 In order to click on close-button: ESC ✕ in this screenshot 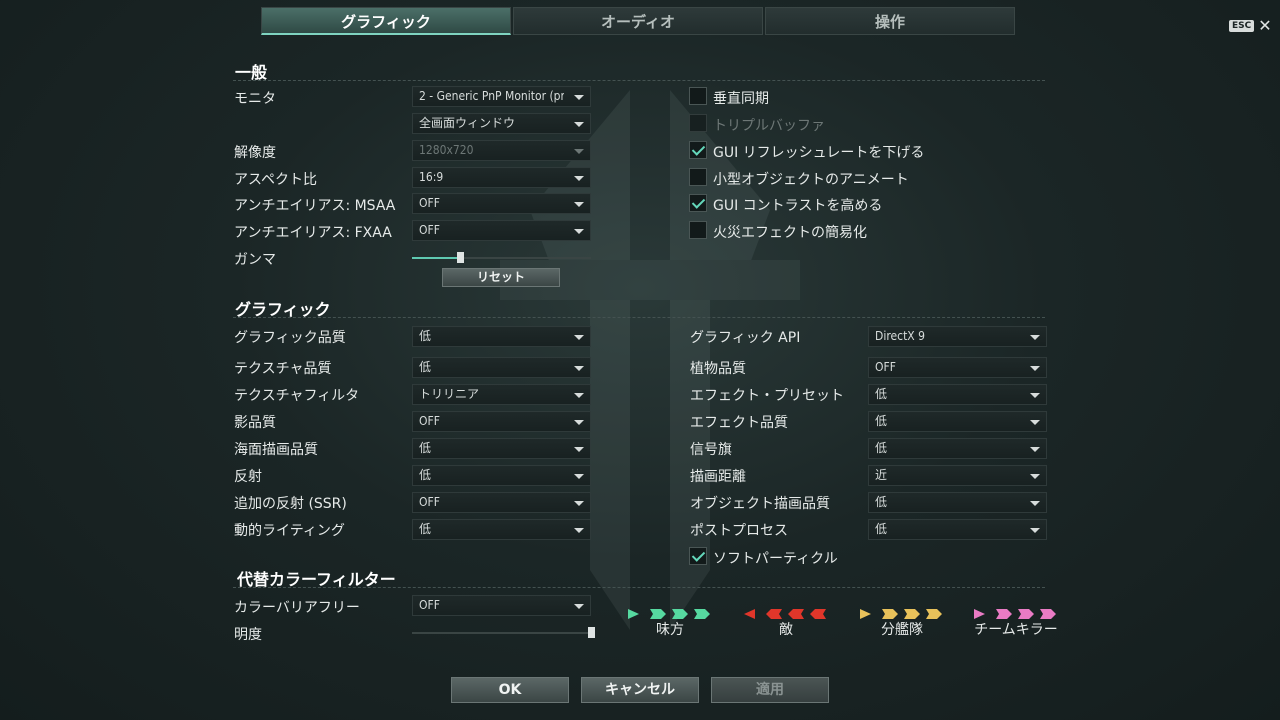, I will do `click(1250, 25)`.